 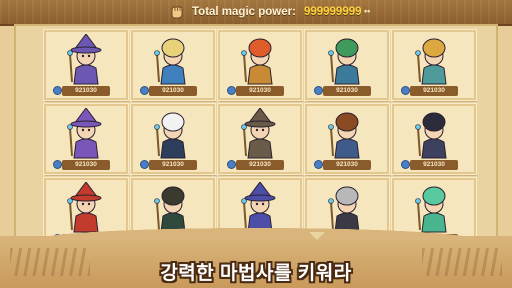 I want to click on hero-card-hero-horned-sage: 921030, so click(x=434, y=65).